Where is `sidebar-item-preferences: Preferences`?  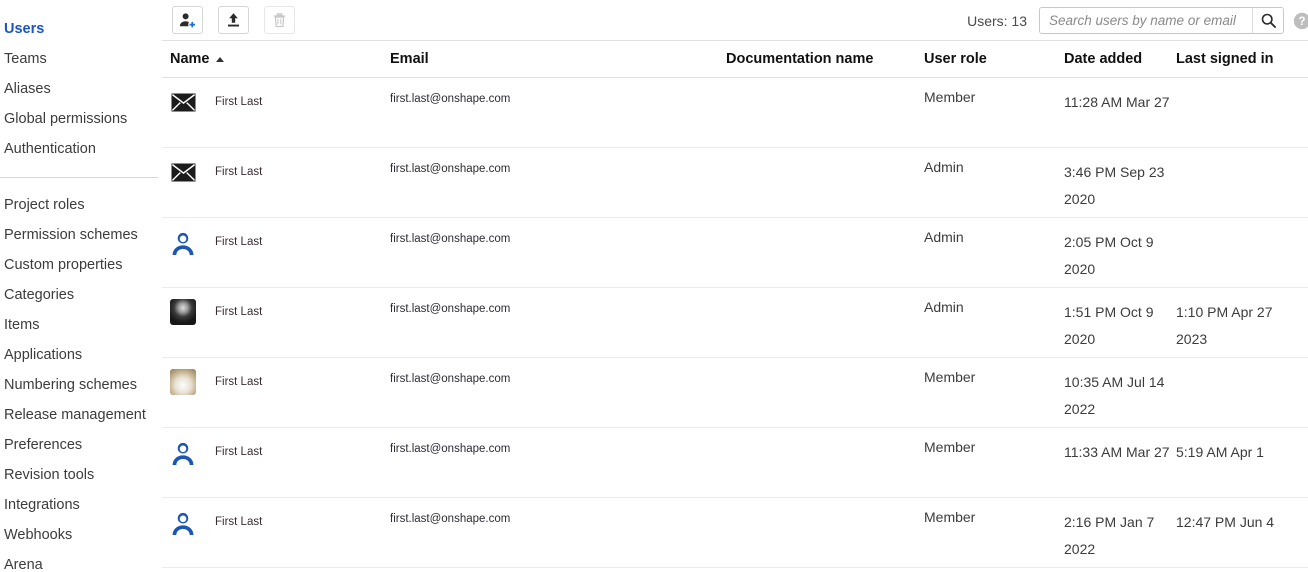 sidebar-item-preferences: Preferences is located at coordinates (81, 445).